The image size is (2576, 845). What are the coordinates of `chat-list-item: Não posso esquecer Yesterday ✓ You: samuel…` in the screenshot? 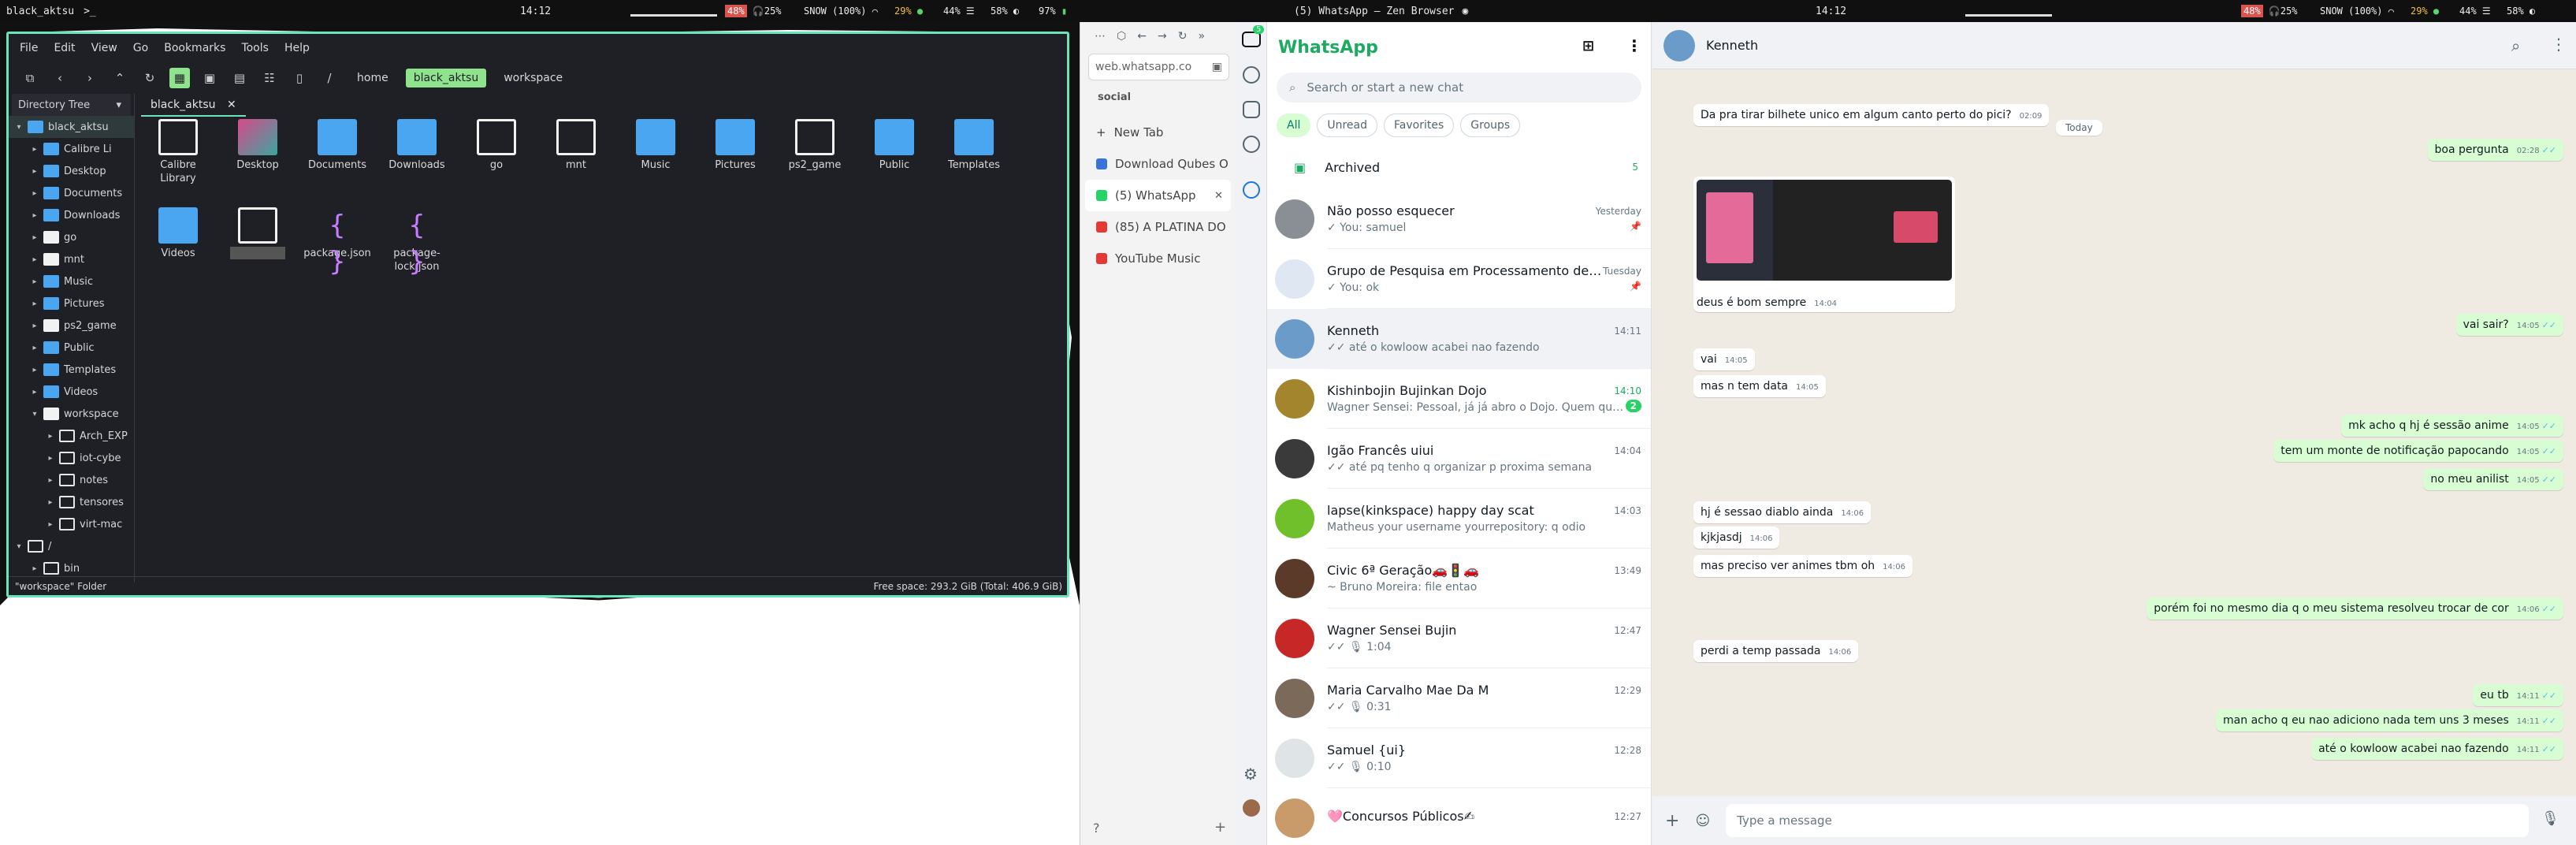 It's located at (1459, 219).